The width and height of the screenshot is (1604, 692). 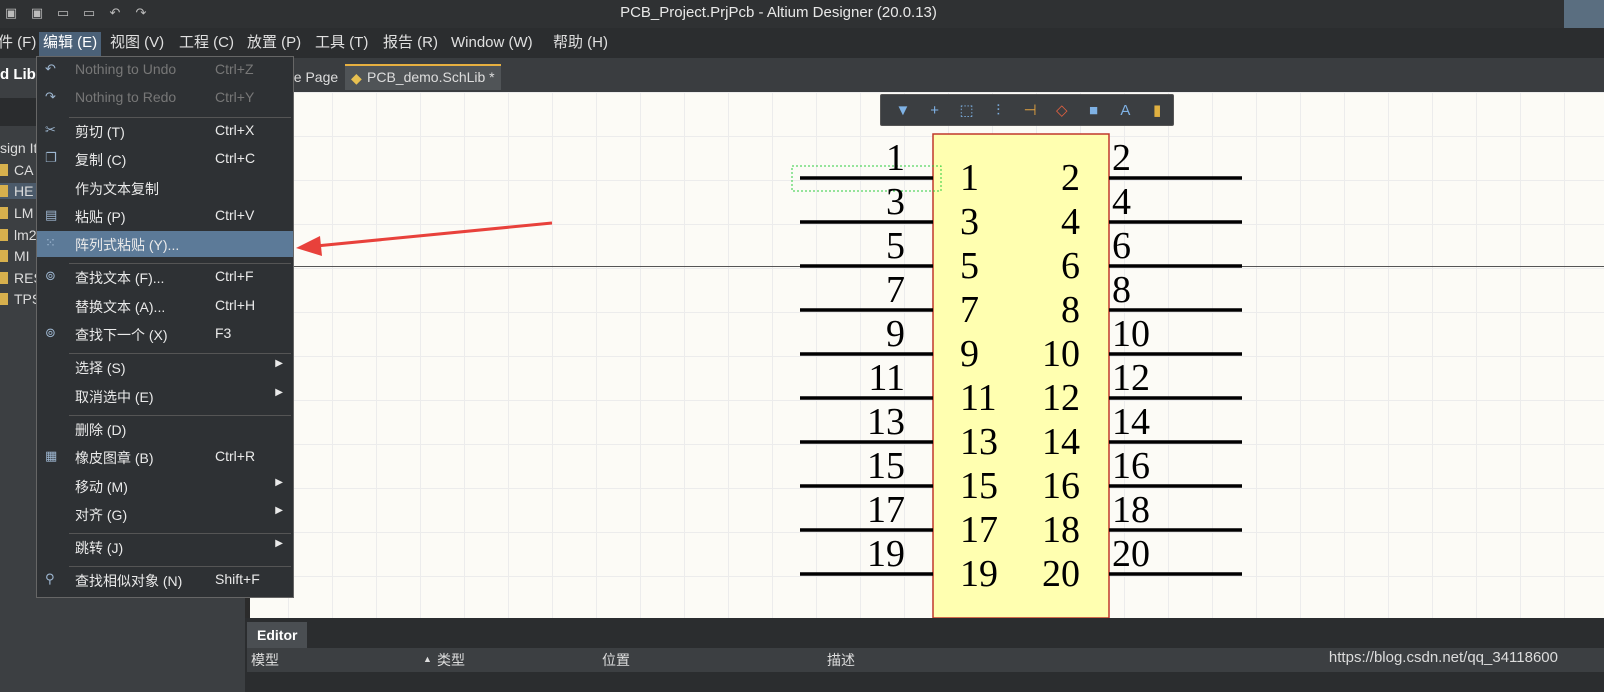 What do you see at coordinates (165, 188) in the screenshot?
I see `menu-item: 作为文本复制` at bounding box center [165, 188].